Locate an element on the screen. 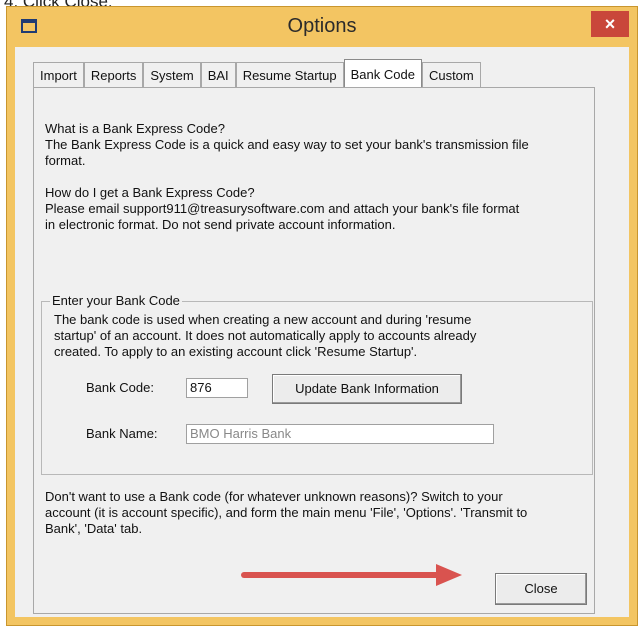 Image resolution: width=642 pixels, height=630 pixels. question-what-is-code: What is a Bank Express Code? is located at coordinates (135, 128).